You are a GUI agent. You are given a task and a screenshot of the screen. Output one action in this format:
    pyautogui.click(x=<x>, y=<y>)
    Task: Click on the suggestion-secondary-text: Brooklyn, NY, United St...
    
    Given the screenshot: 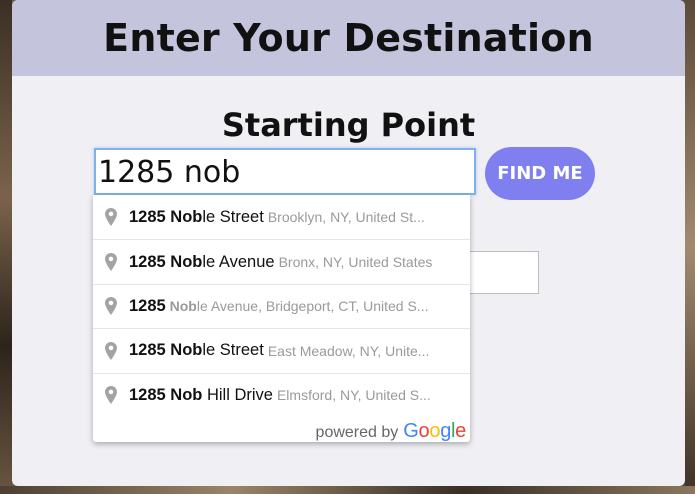 What is the action you would take?
    pyautogui.click(x=346, y=217)
    